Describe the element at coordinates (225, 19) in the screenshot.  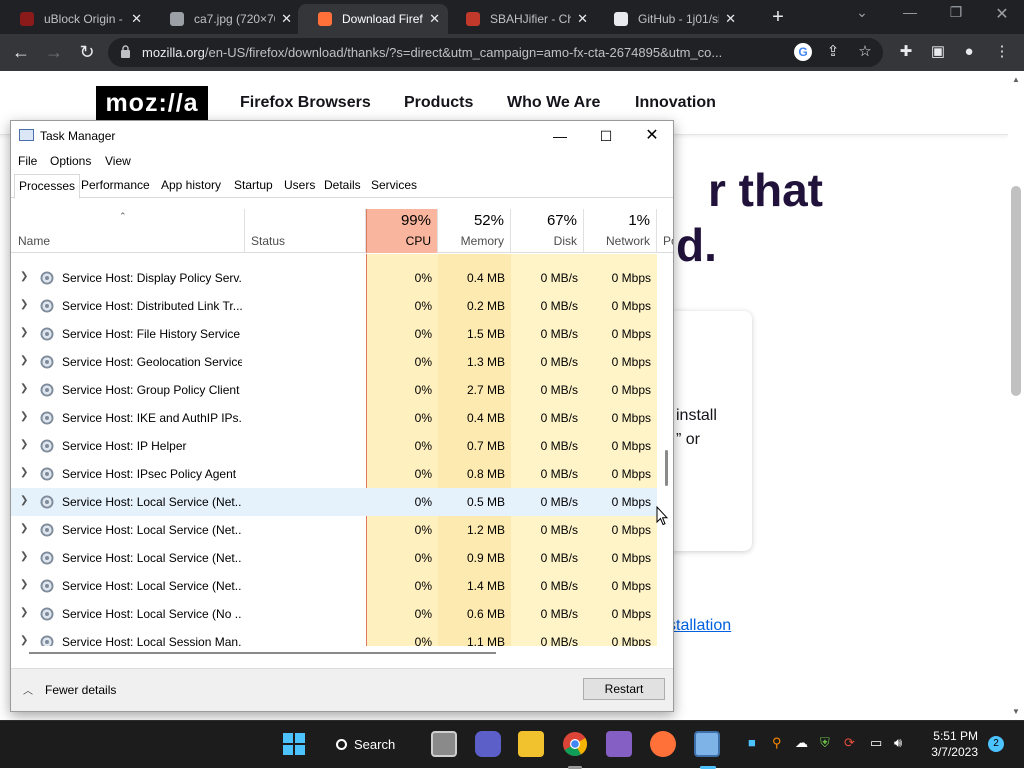
I see `browser-tab: ca7.jpg (720×70 ✕` at that location.